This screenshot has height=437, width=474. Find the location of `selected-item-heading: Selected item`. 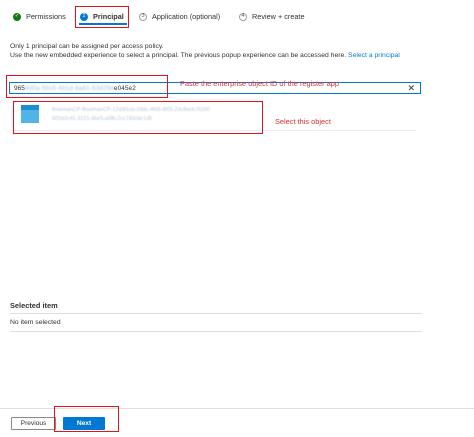

selected-item-heading: Selected item is located at coordinates (34, 305).